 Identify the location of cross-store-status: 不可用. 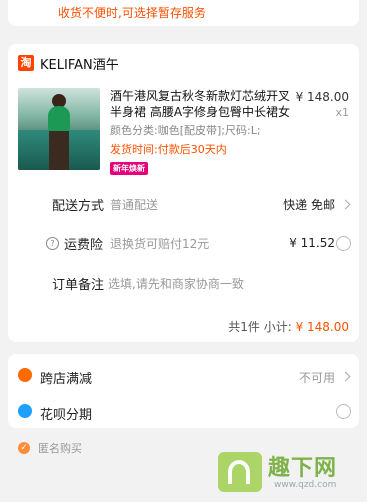
(316, 378).